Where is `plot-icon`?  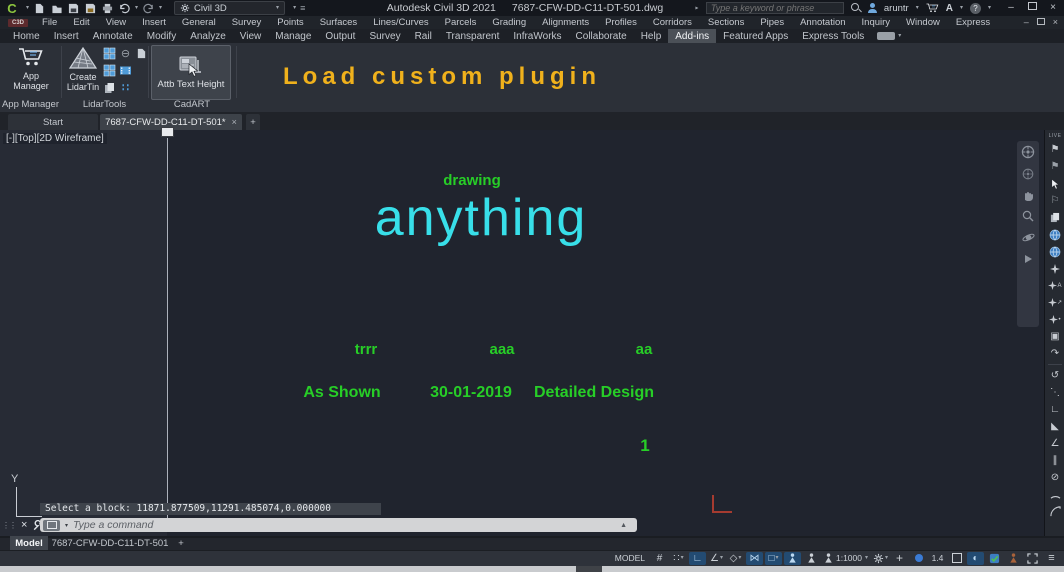
plot-icon is located at coordinates (107, 8).